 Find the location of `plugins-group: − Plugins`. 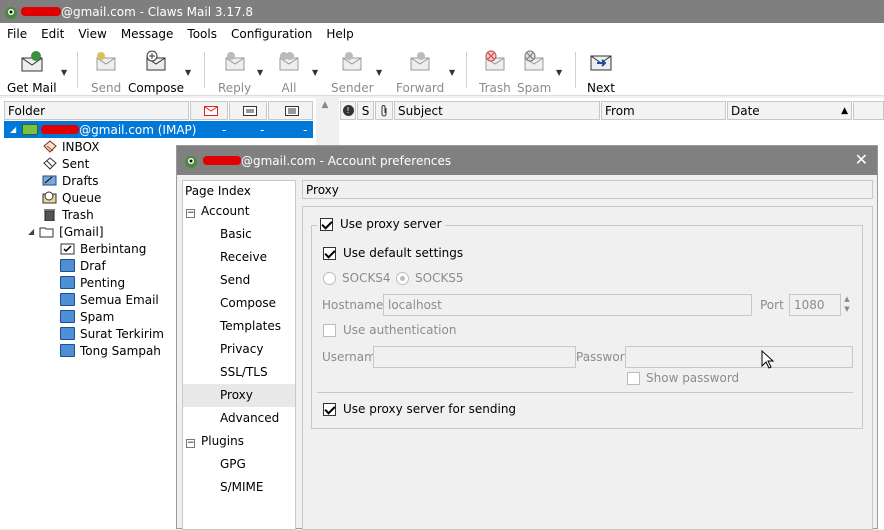

plugins-group: − Plugins is located at coordinates (215, 441).